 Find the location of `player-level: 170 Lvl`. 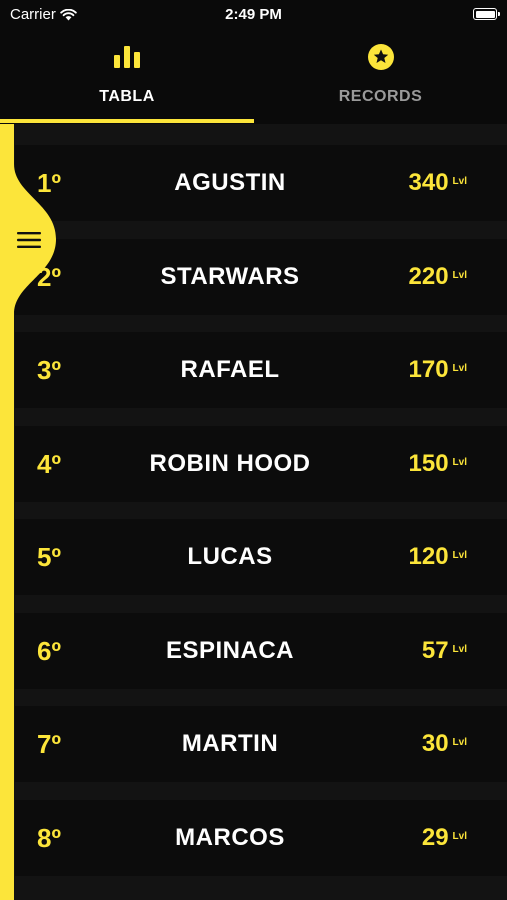

player-level: 170 Lvl is located at coordinates (438, 370).